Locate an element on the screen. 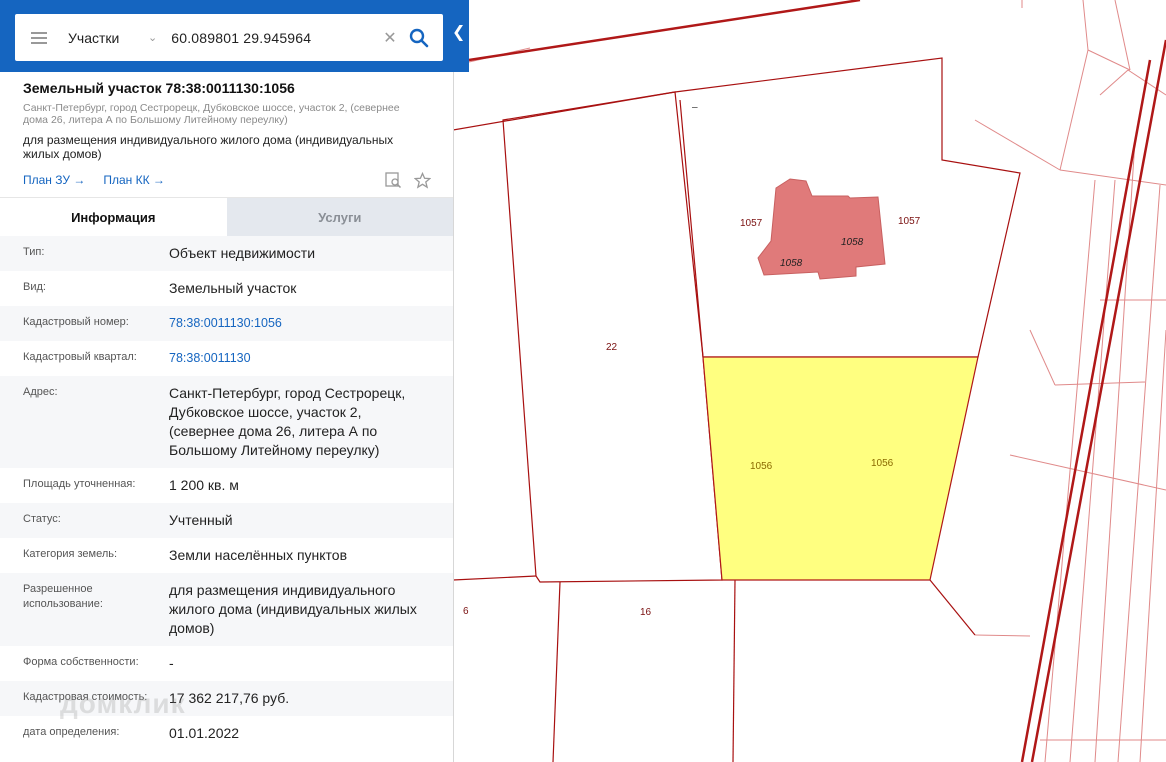  info-row-kind: Вид: Земельный участок is located at coordinates (226, 288).